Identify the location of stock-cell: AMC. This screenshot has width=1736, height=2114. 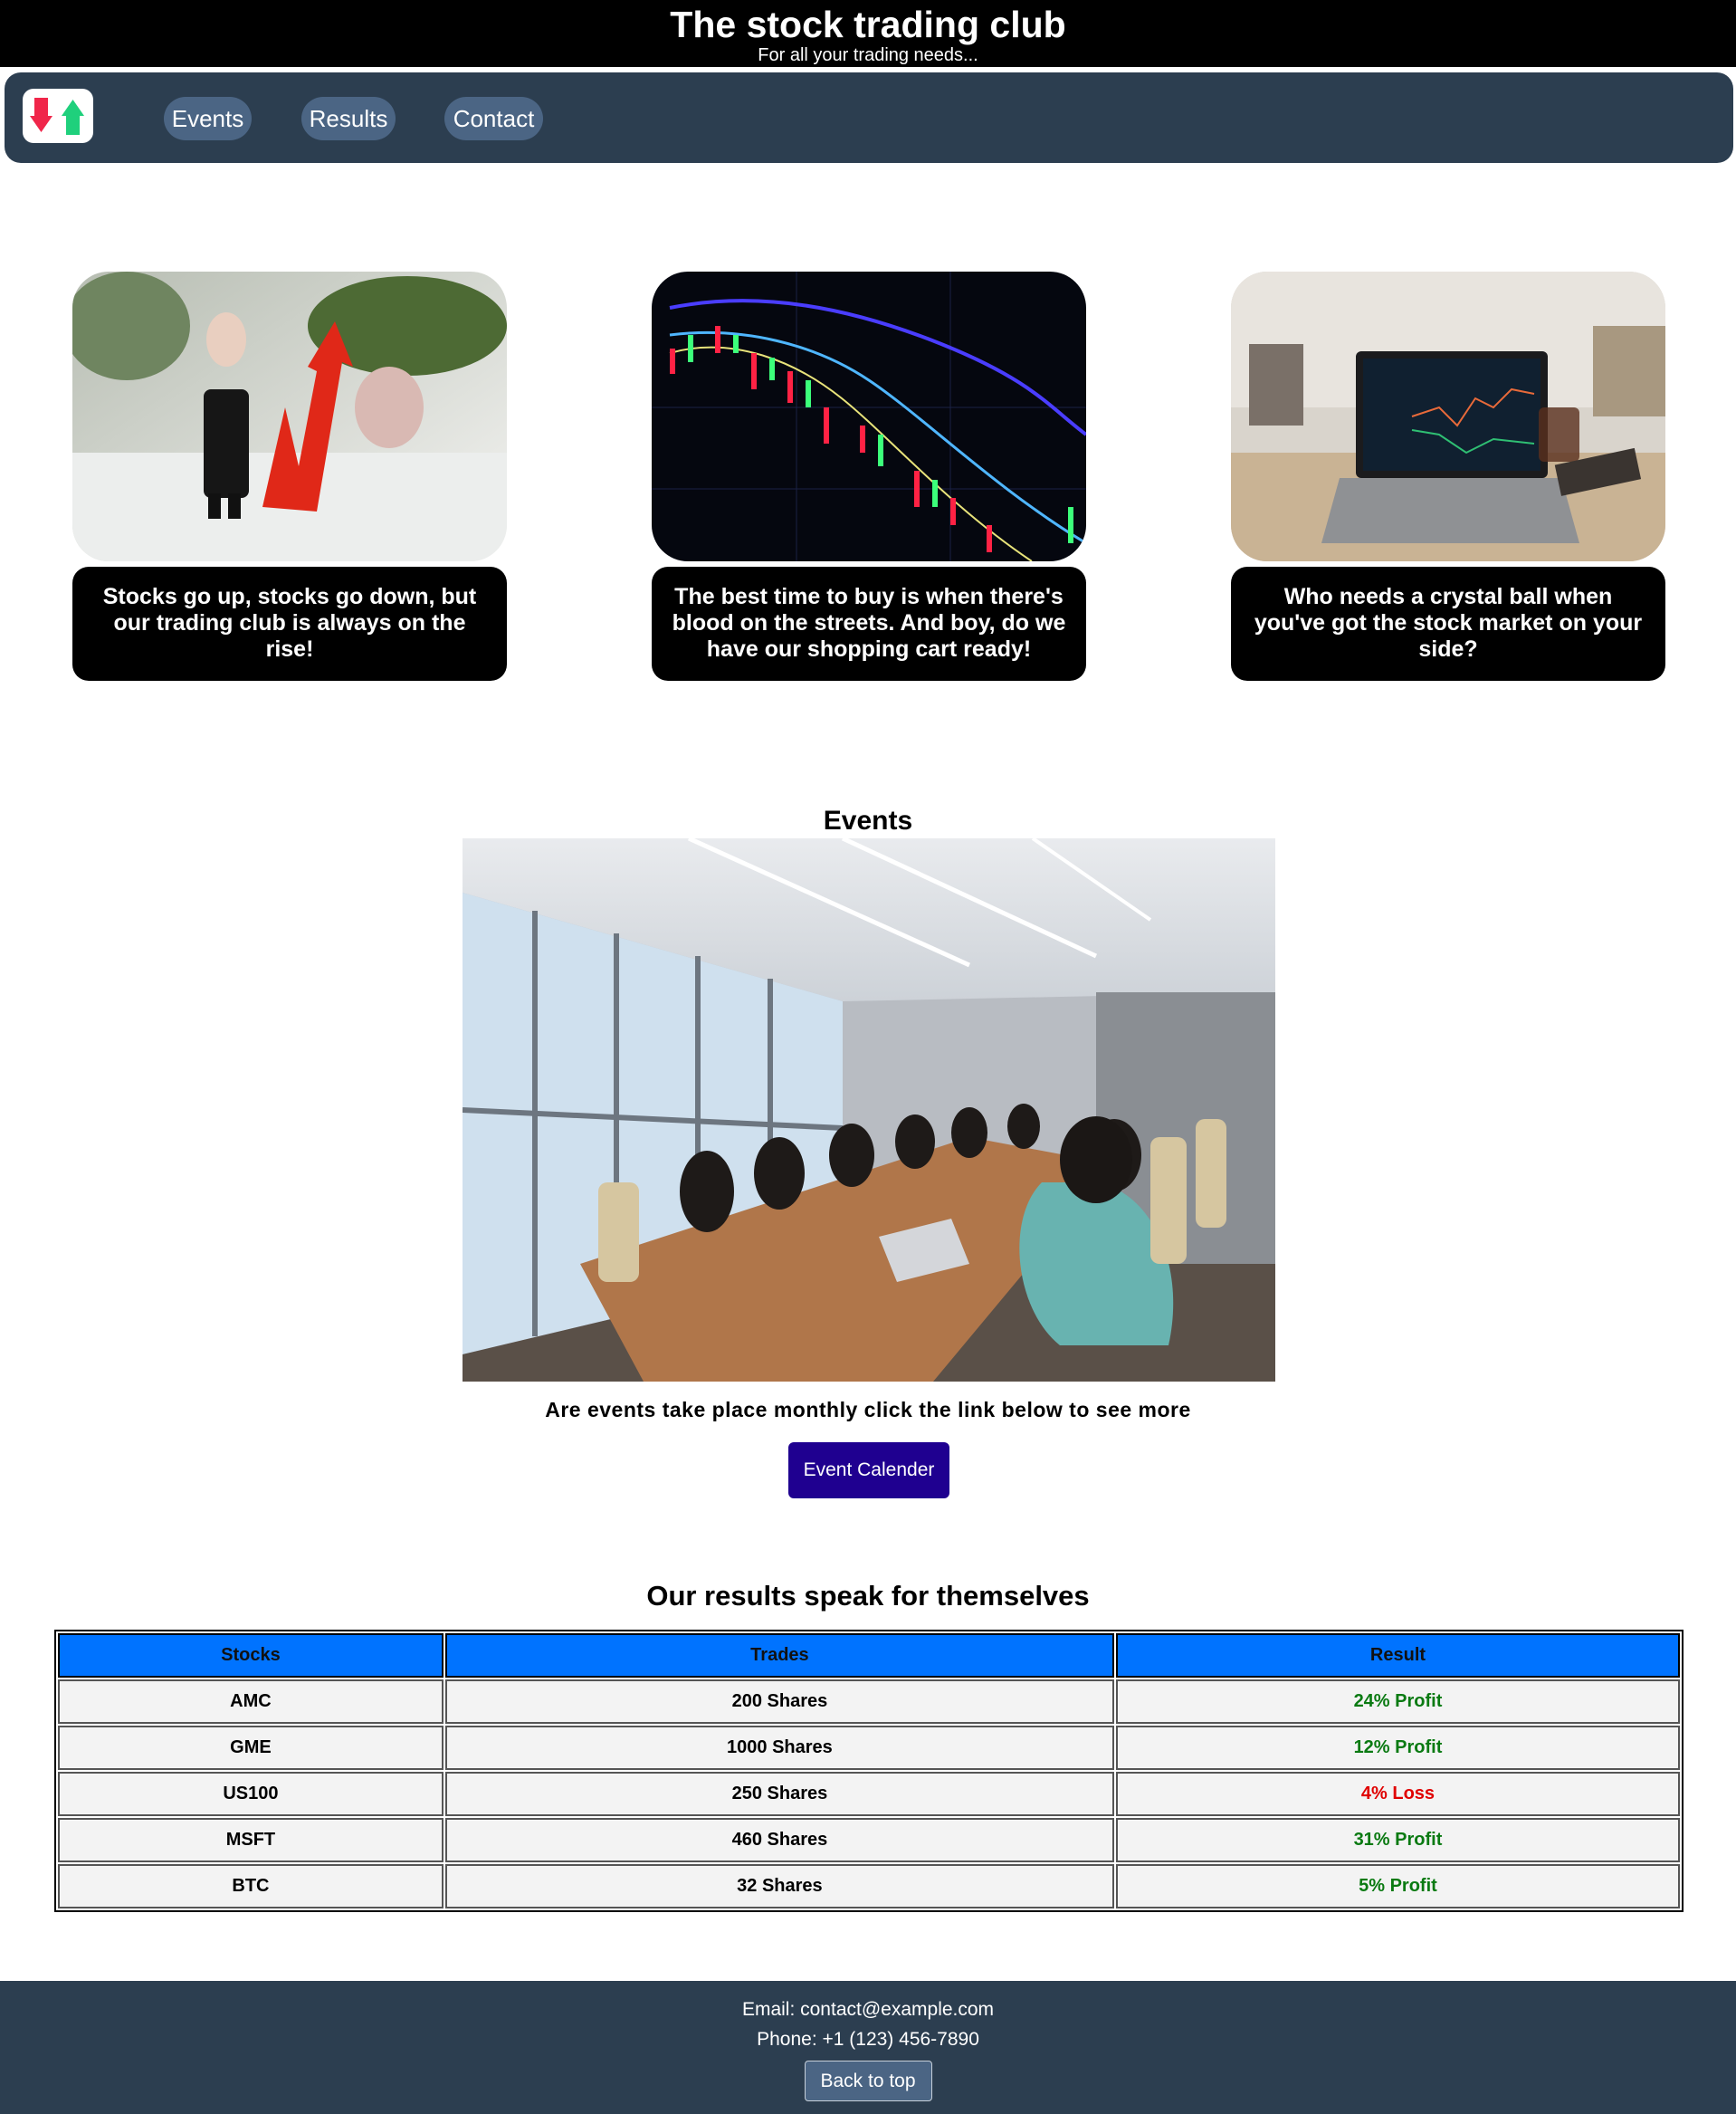
(251, 1701).